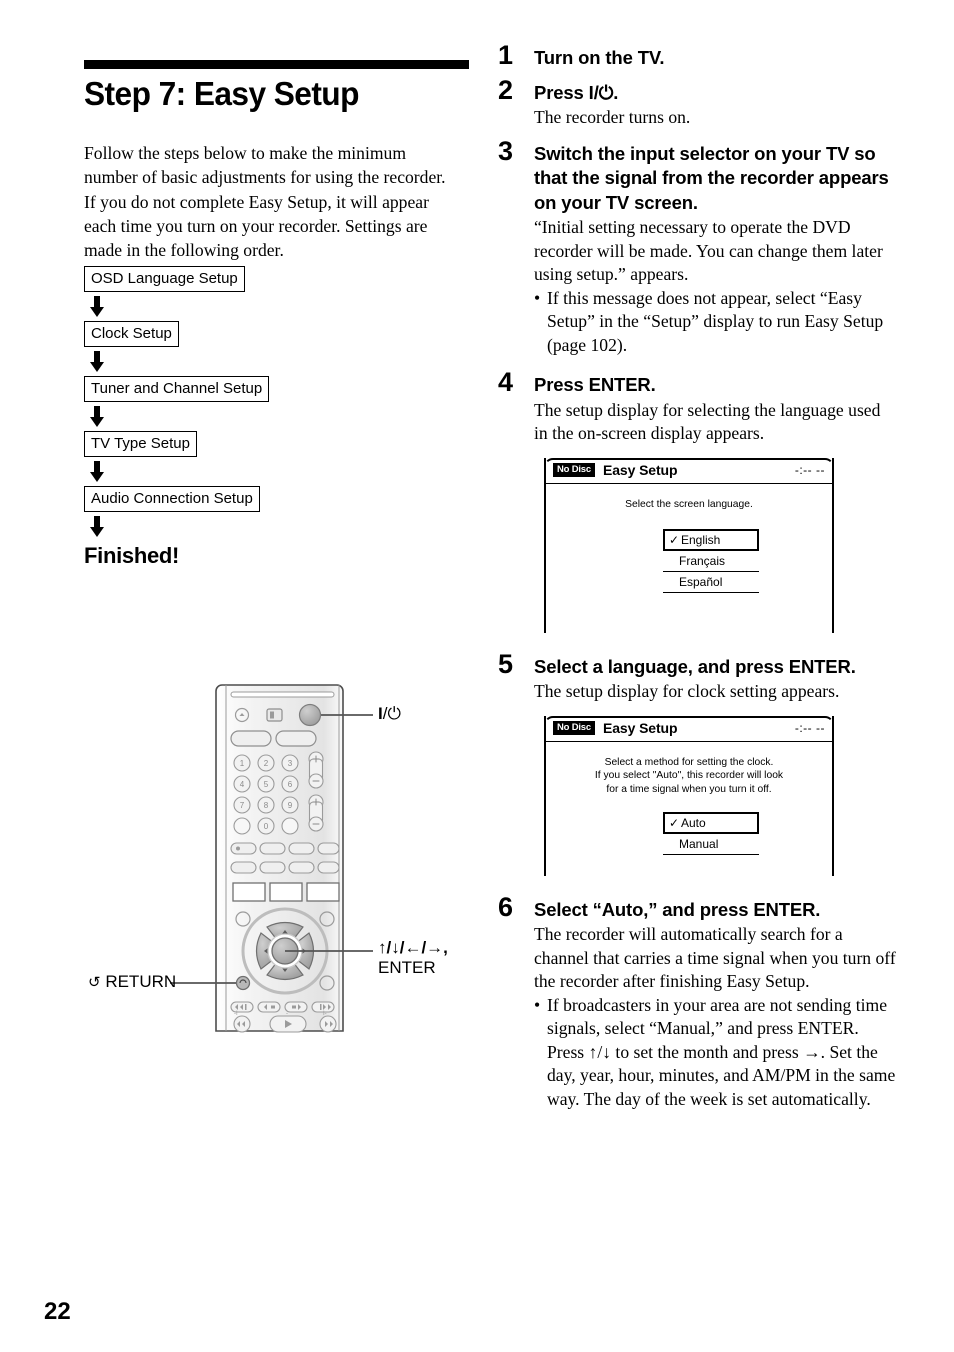  What do you see at coordinates (94, 982) in the screenshot?
I see `return-icon: ↺` at bounding box center [94, 982].